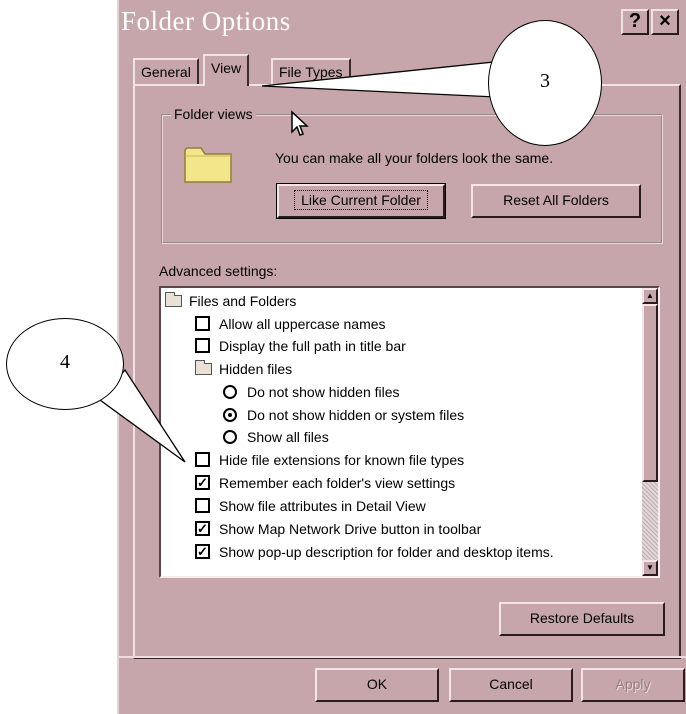  What do you see at coordinates (402, 22) in the screenshot?
I see `title-bar: Folder Options ? ×` at bounding box center [402, 22].